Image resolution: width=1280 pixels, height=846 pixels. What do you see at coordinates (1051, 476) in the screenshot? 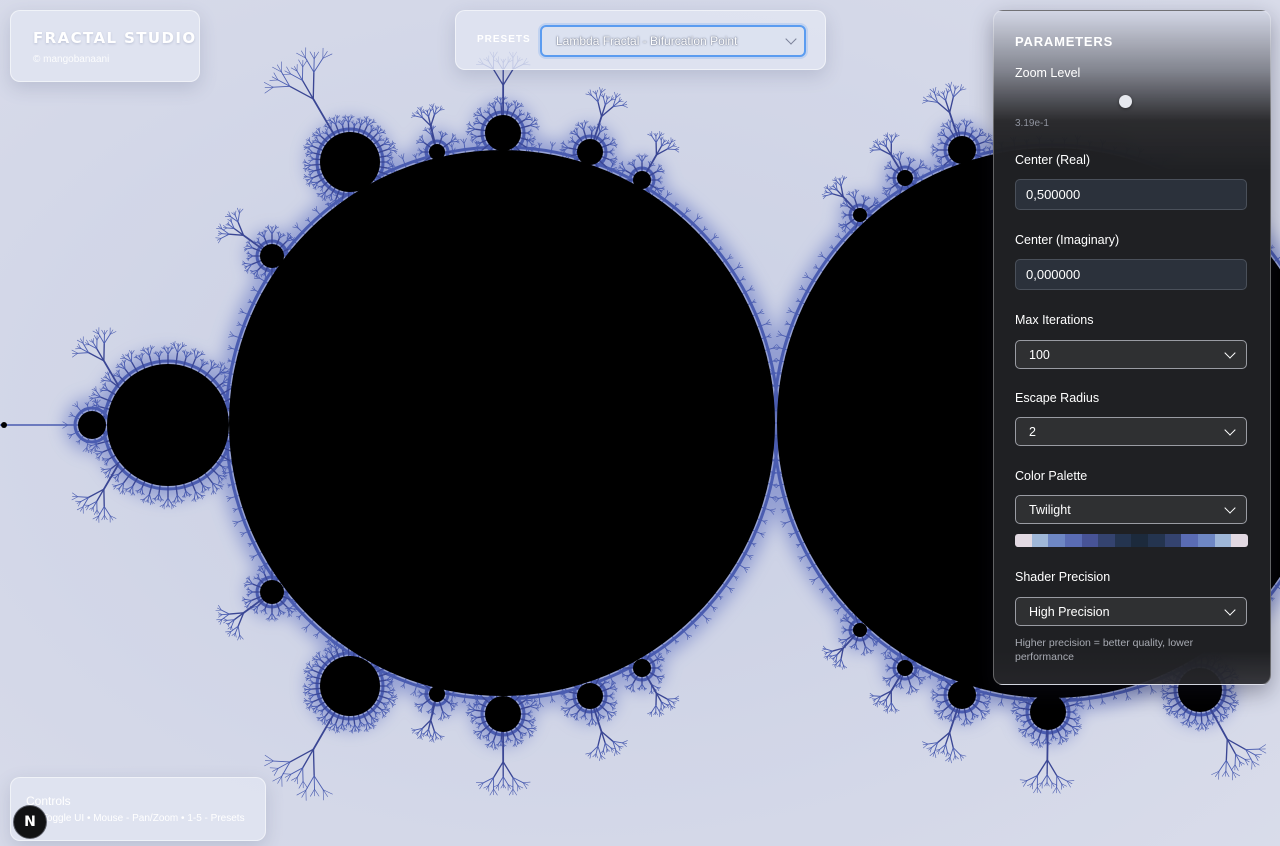
I see `color-palette-label: Color Palette` at bounding box center [1051, 476].